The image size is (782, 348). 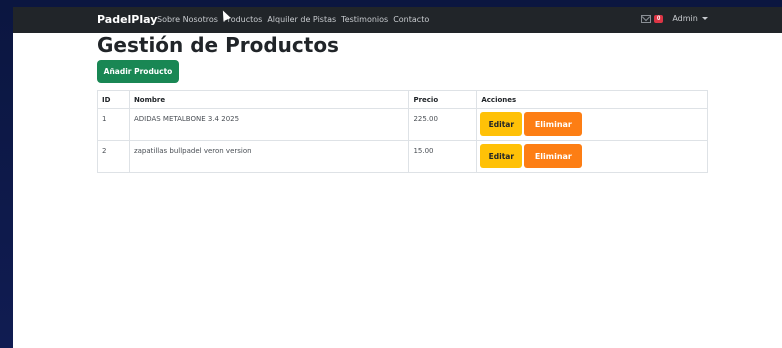 I want to click on brand-logo: PadelPlay, so click(x=127, y=19).